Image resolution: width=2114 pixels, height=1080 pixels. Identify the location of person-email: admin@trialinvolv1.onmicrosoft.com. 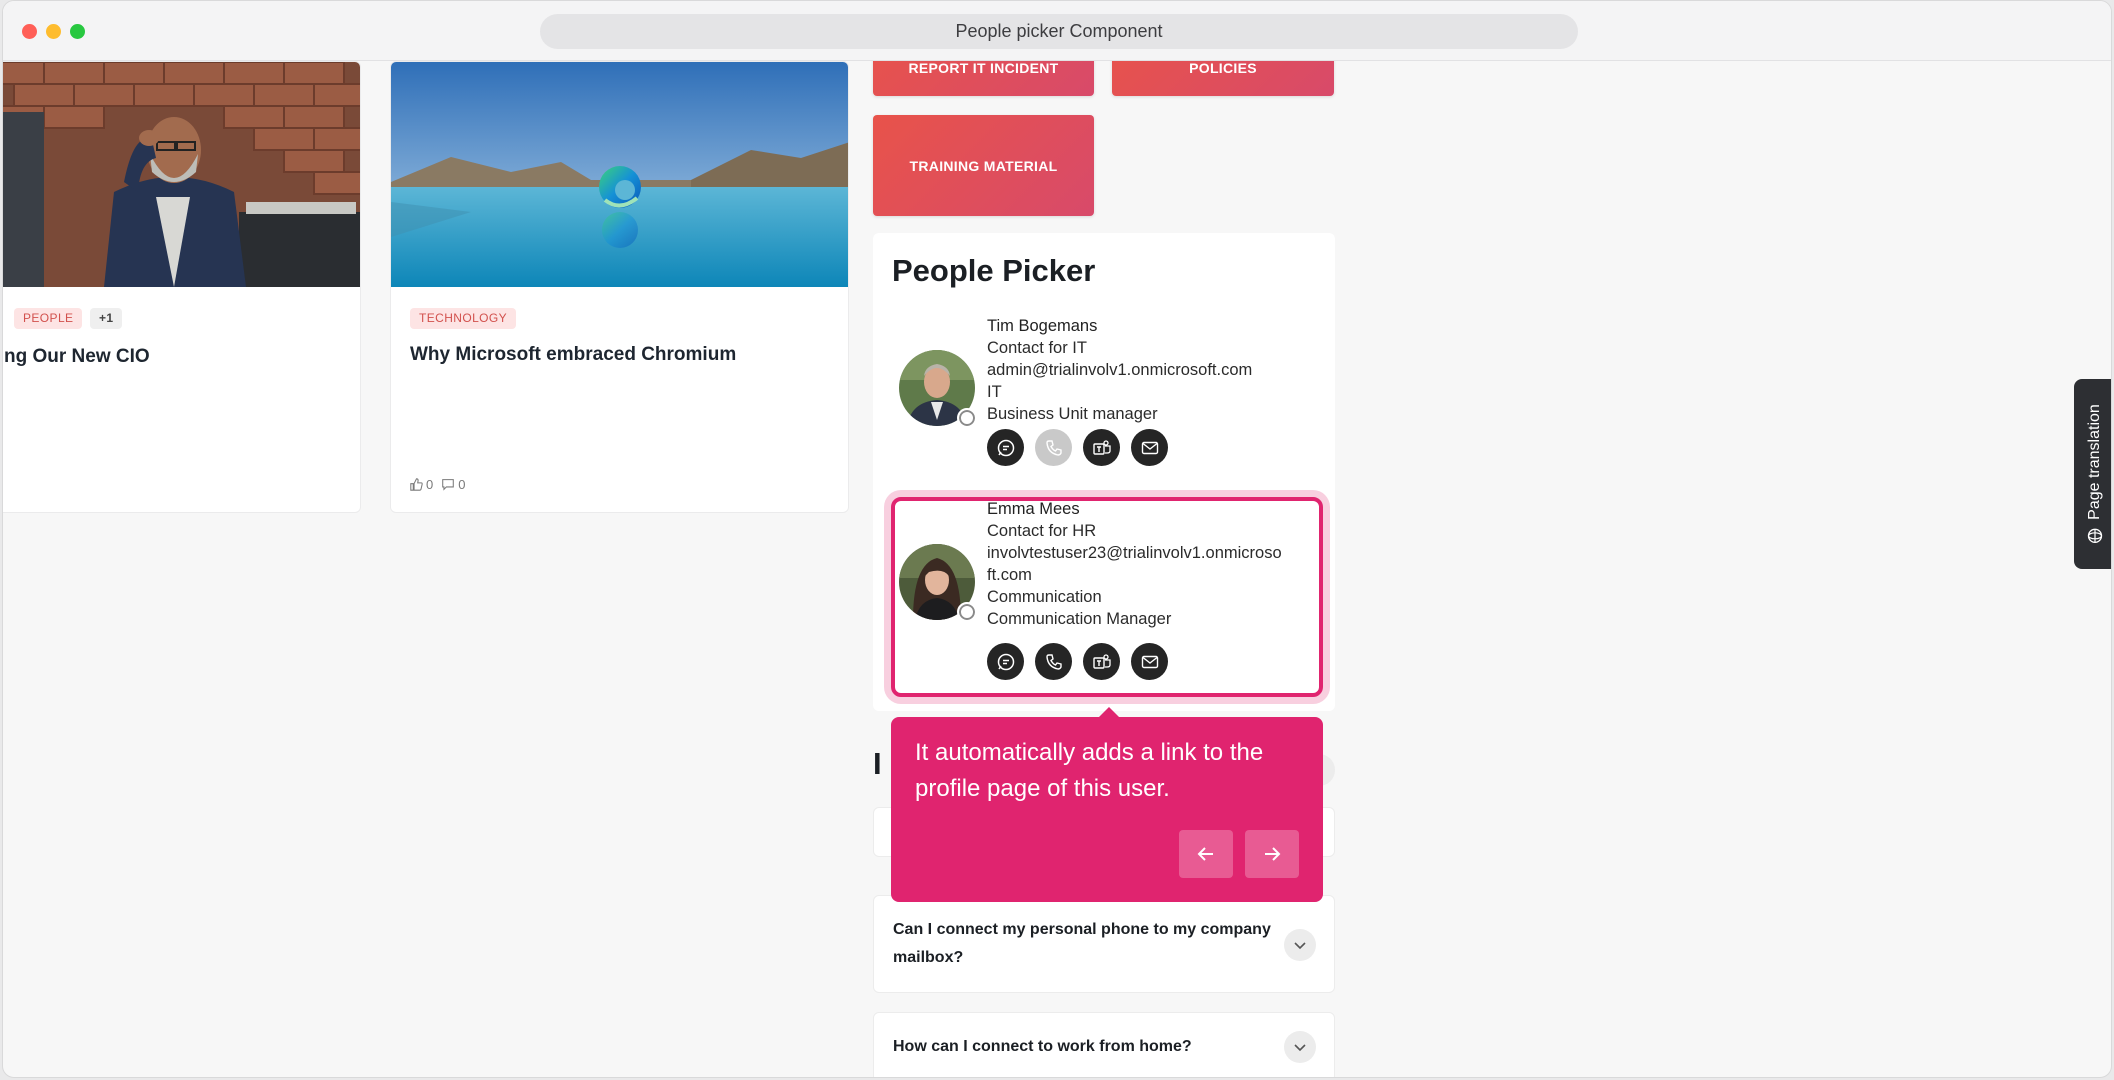
(1152, 370).